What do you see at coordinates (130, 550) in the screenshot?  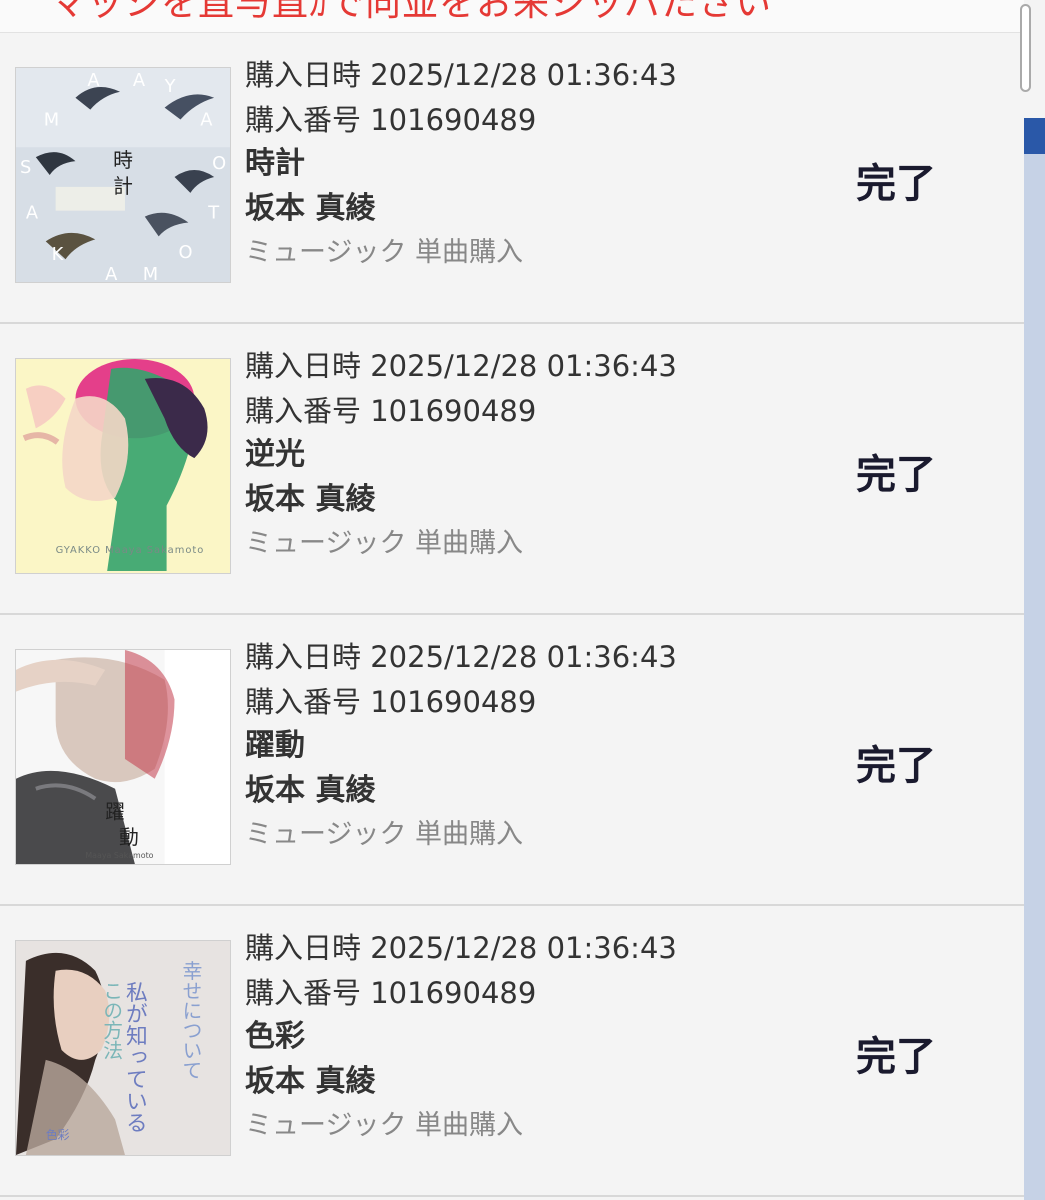 I see `svg-text: GYAKKO Maaya Sakamoto` at bounding box center [130, 550].